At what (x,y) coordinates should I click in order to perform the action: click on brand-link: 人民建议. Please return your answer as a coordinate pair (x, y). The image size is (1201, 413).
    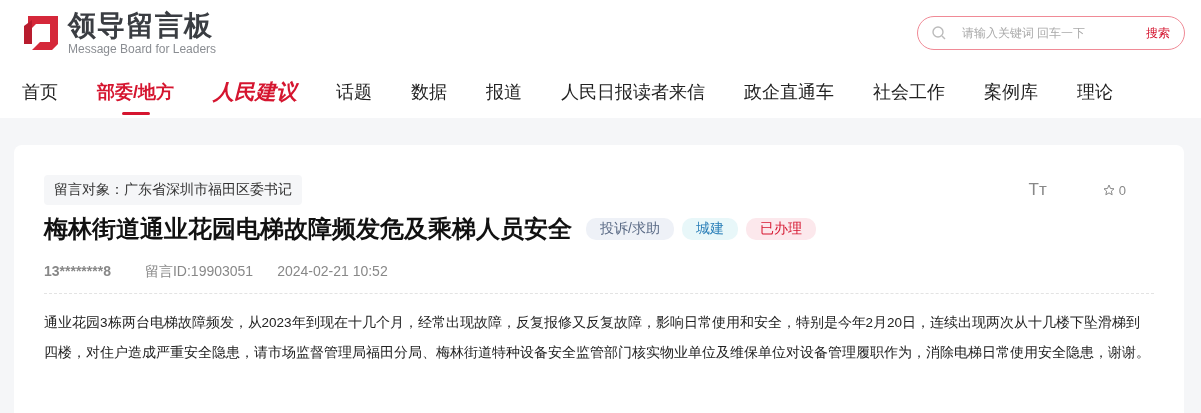
    Looking at the image, I should click on (255, 92).